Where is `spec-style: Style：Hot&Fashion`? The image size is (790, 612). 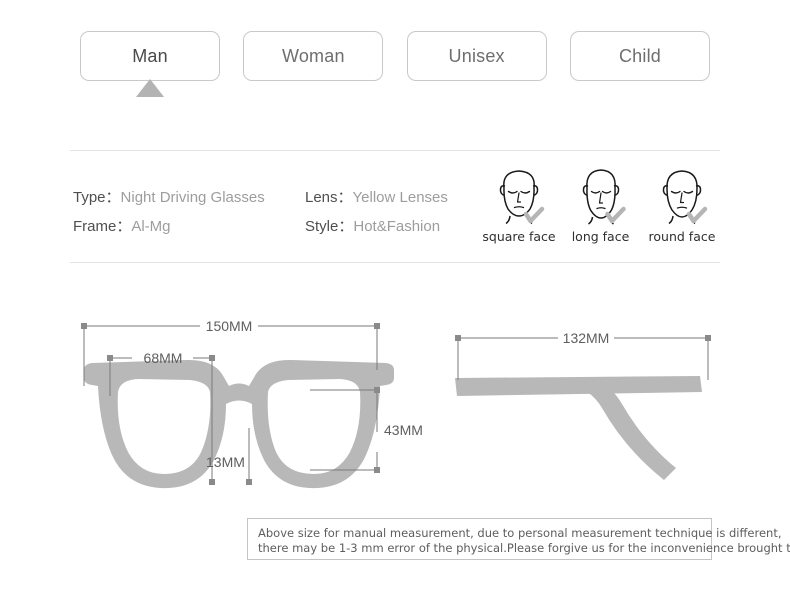 spec-style: Style：Hot&Fashion is located at coordinates (389, 227).